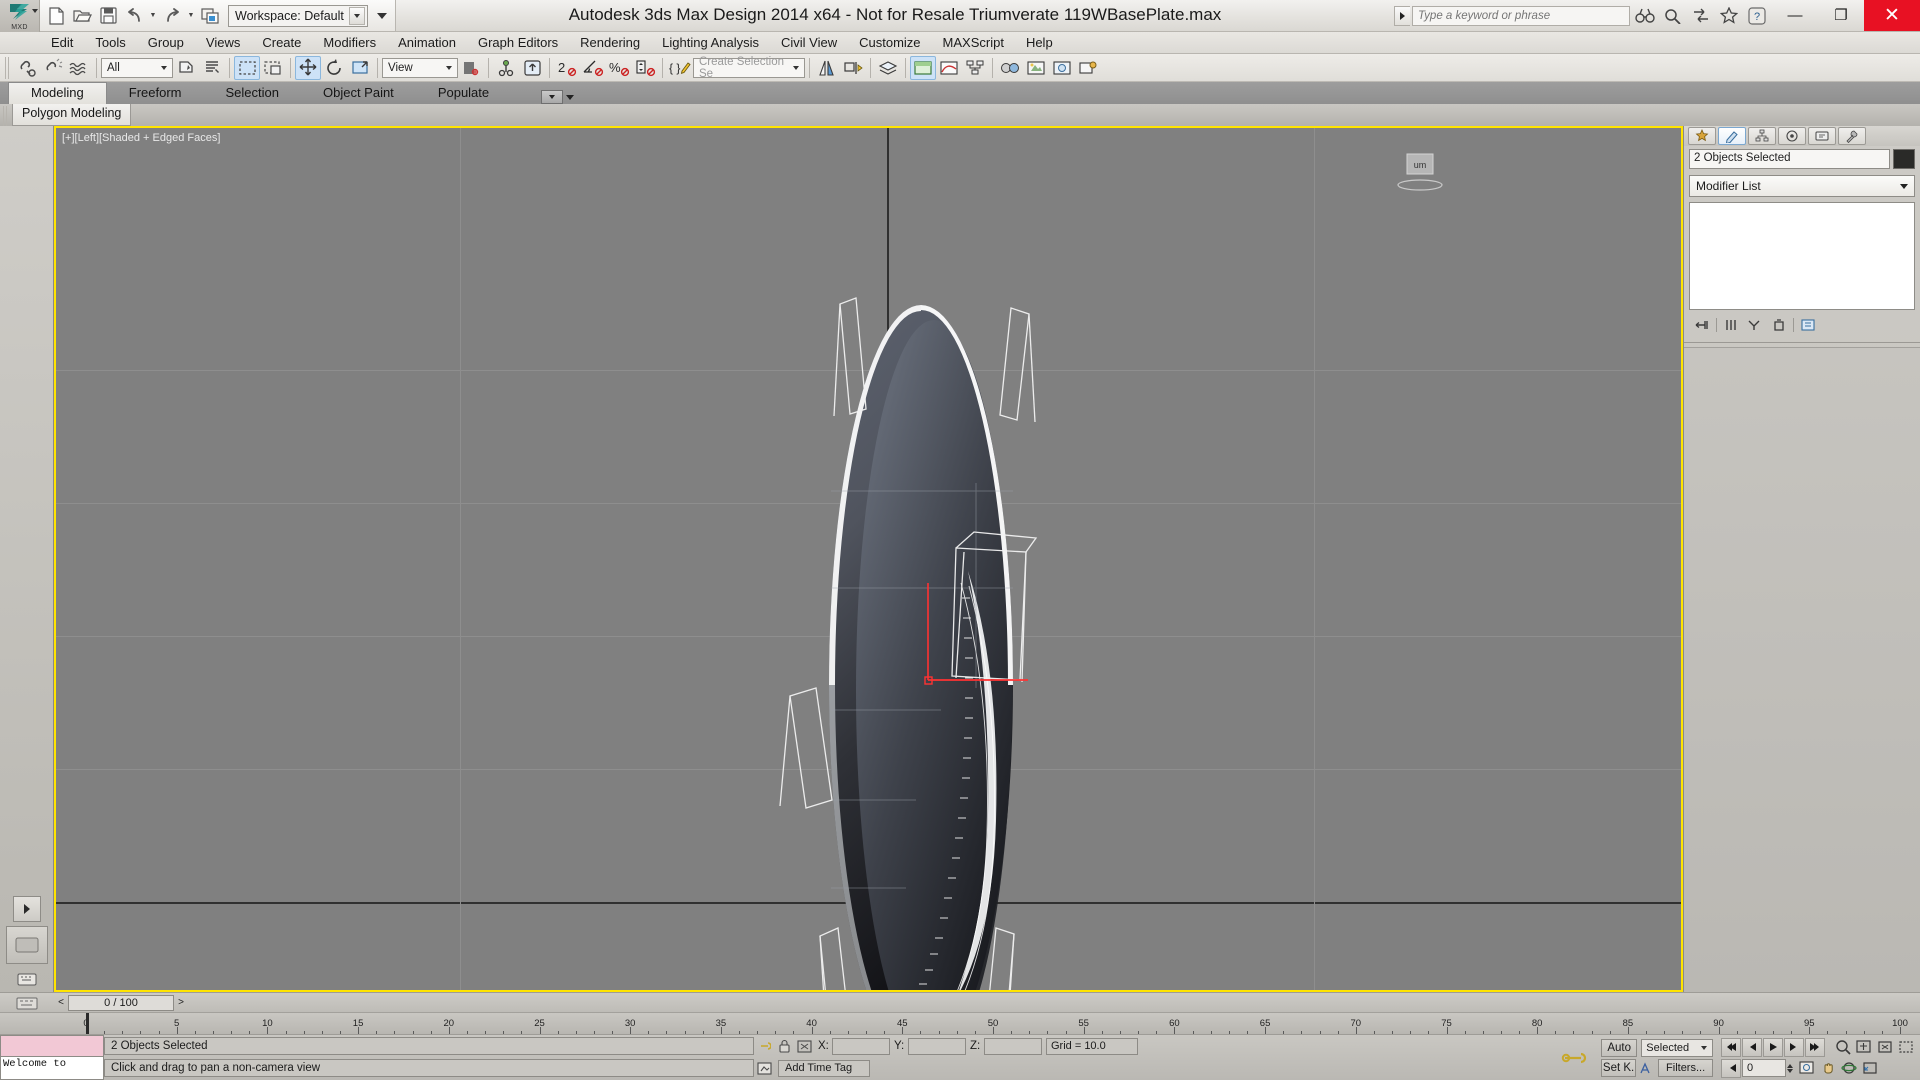  What do you see at coordinates (56, 16) in the screenshot?
I see `new-file-icon` at bounding box center [56, 16].